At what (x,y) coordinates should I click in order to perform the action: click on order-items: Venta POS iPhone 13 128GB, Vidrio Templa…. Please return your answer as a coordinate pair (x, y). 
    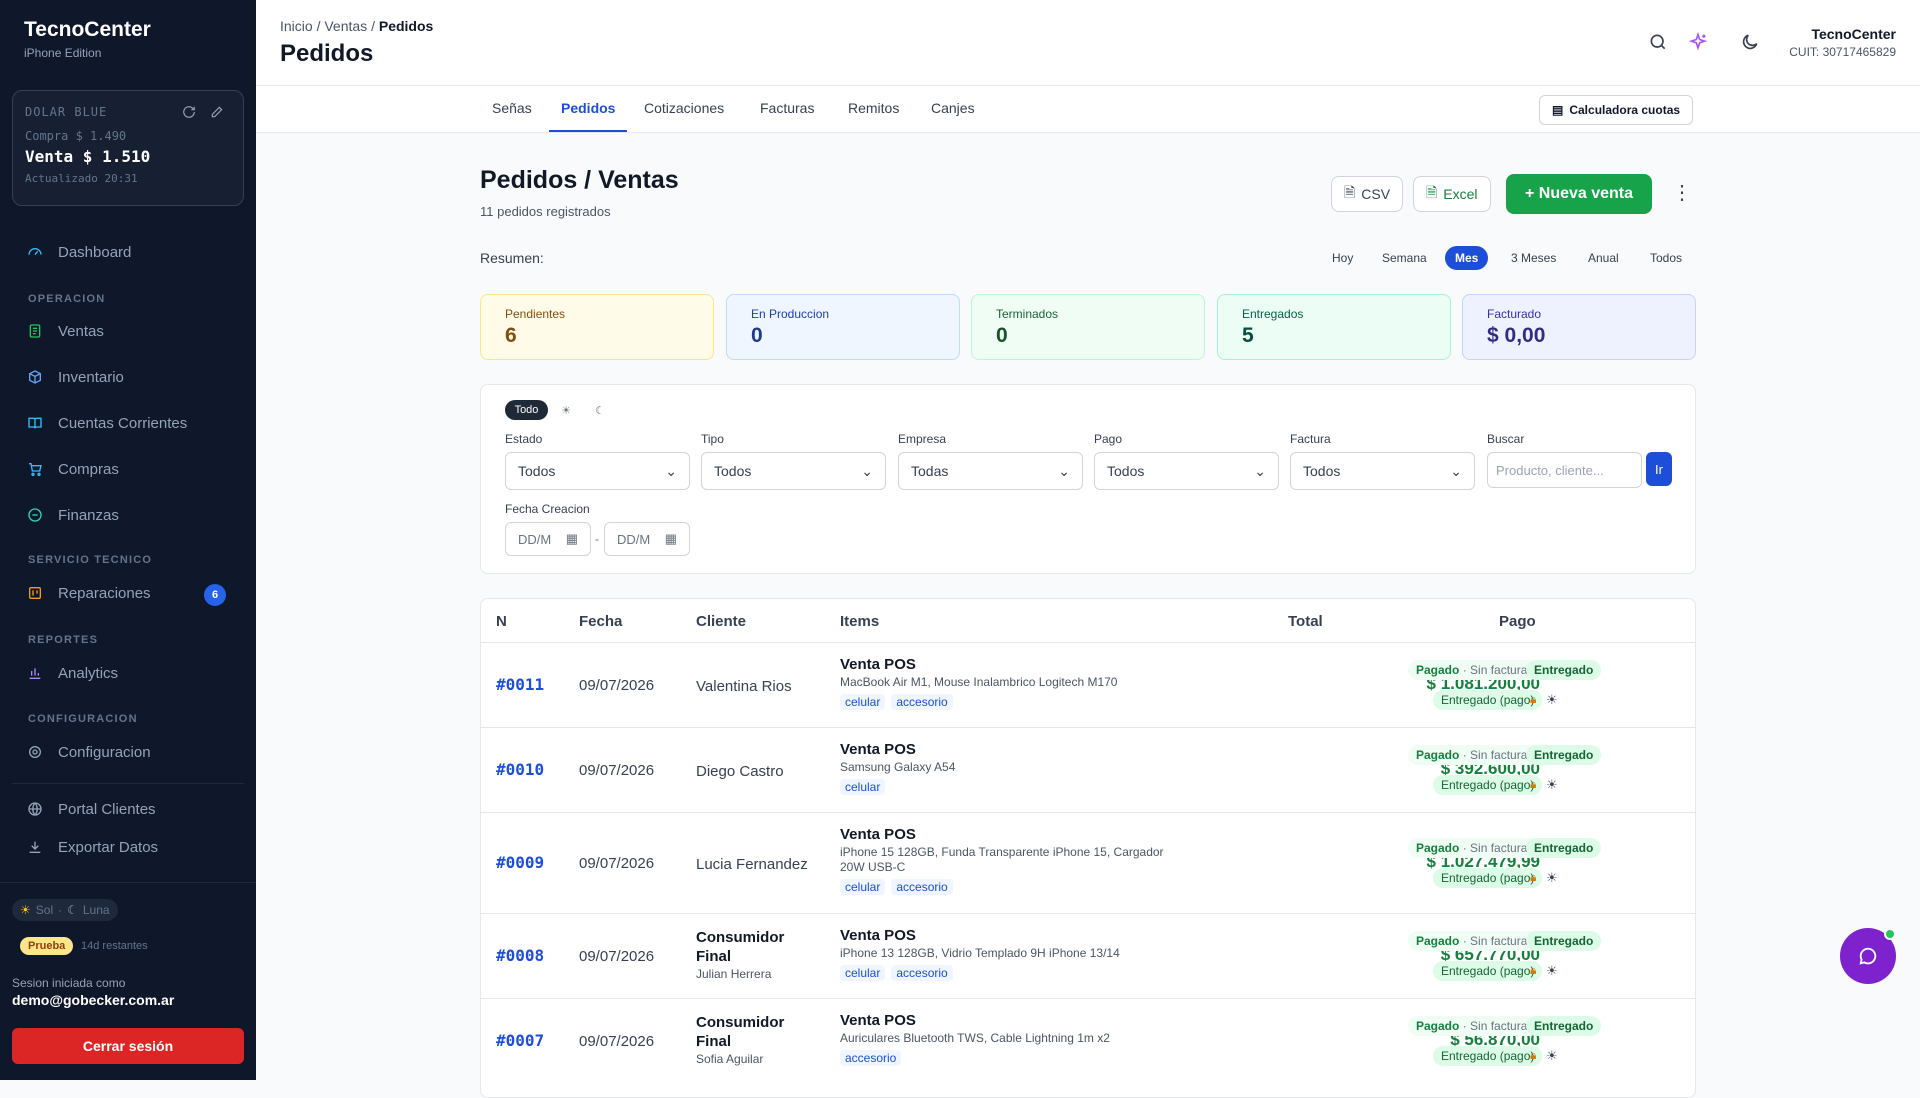
    Looking at the image, I should click on (1010, 954).